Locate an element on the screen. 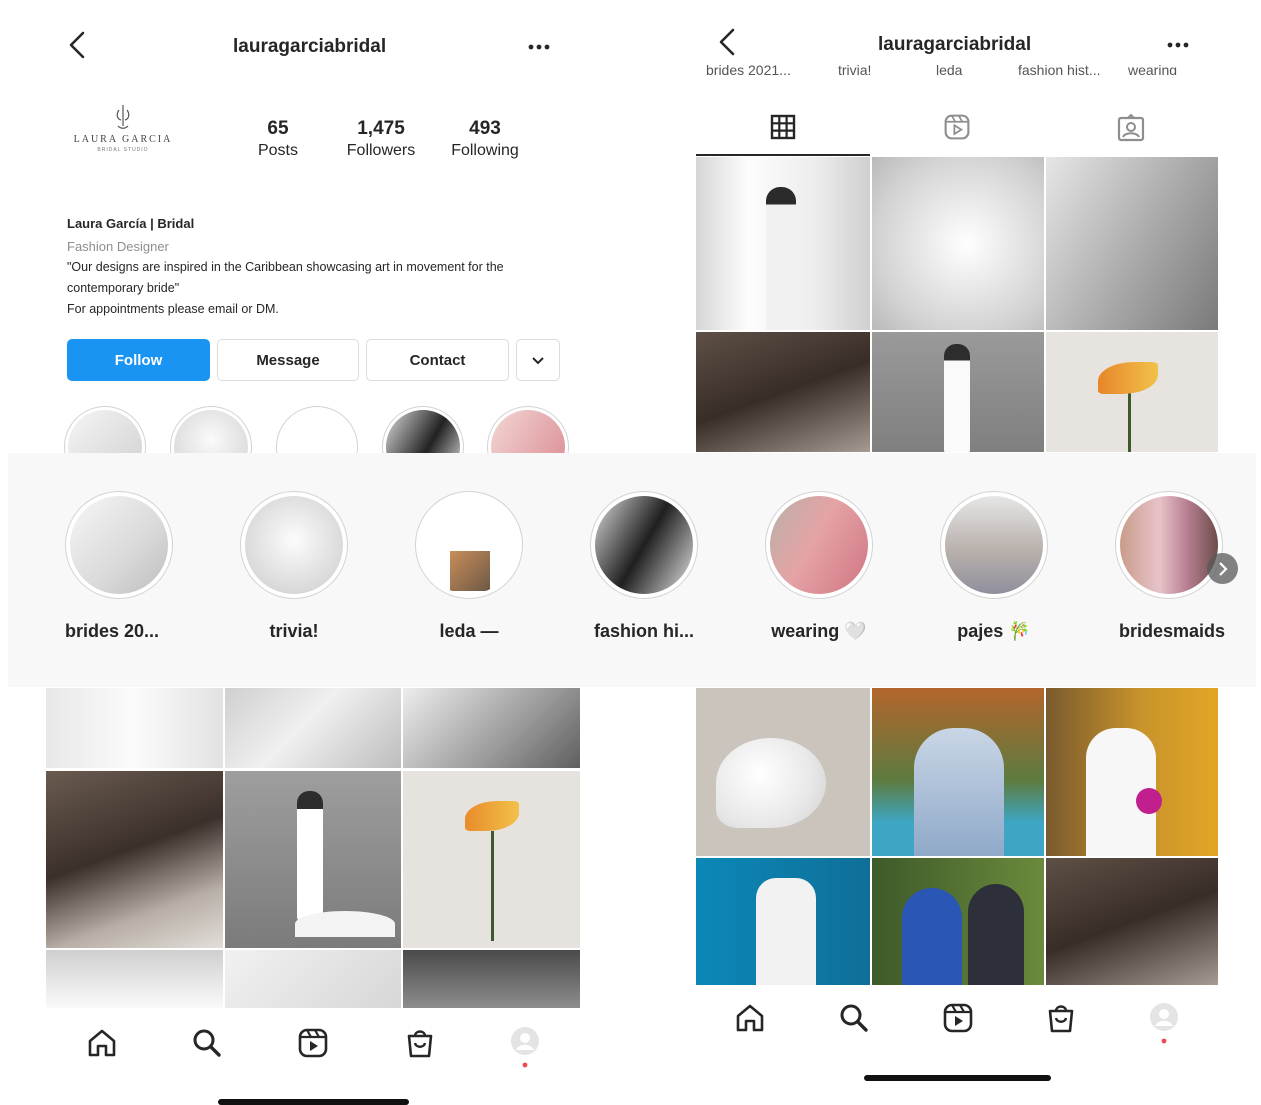 Image resolution: width=1261 pixels, height=1105 pixels. tagged-icon is located at coordinates (1131, 128).